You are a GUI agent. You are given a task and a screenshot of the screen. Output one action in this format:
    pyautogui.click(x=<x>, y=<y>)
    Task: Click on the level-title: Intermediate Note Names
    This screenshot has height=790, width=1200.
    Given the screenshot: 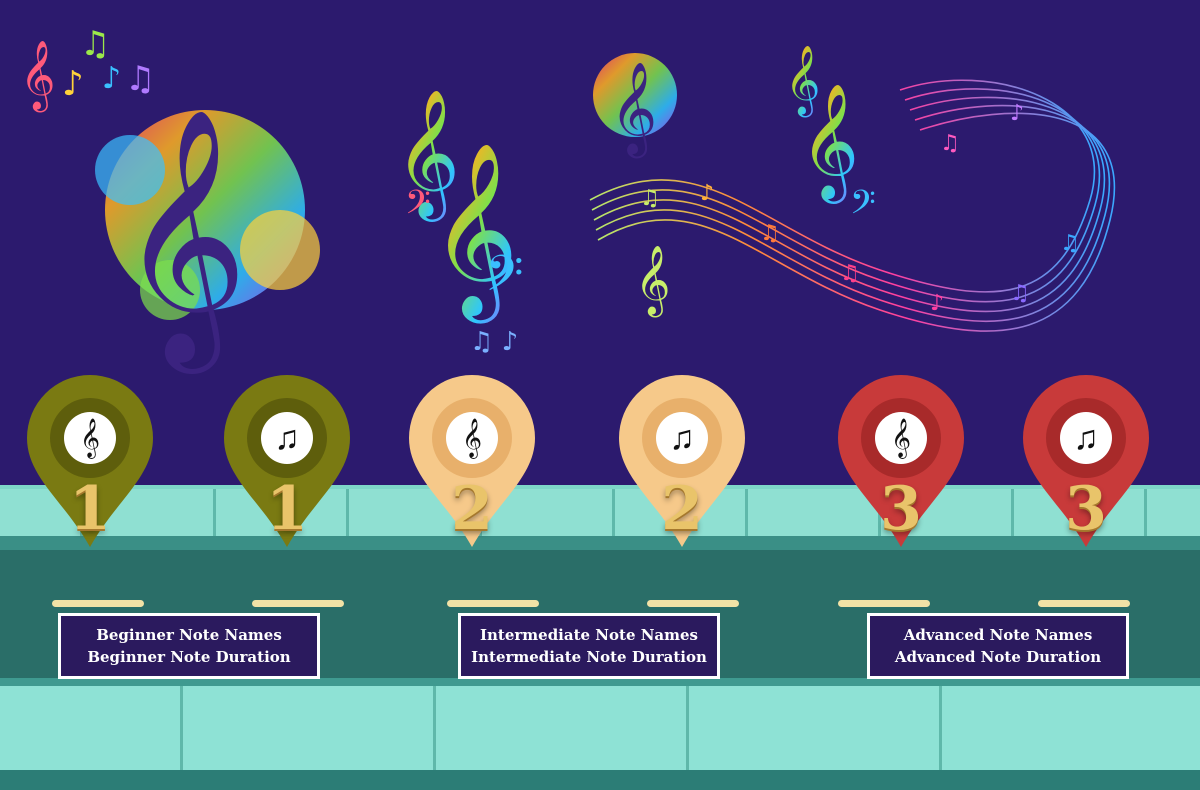 What is the action you would take?
    pyautogui.click(x=588, y=635)
    